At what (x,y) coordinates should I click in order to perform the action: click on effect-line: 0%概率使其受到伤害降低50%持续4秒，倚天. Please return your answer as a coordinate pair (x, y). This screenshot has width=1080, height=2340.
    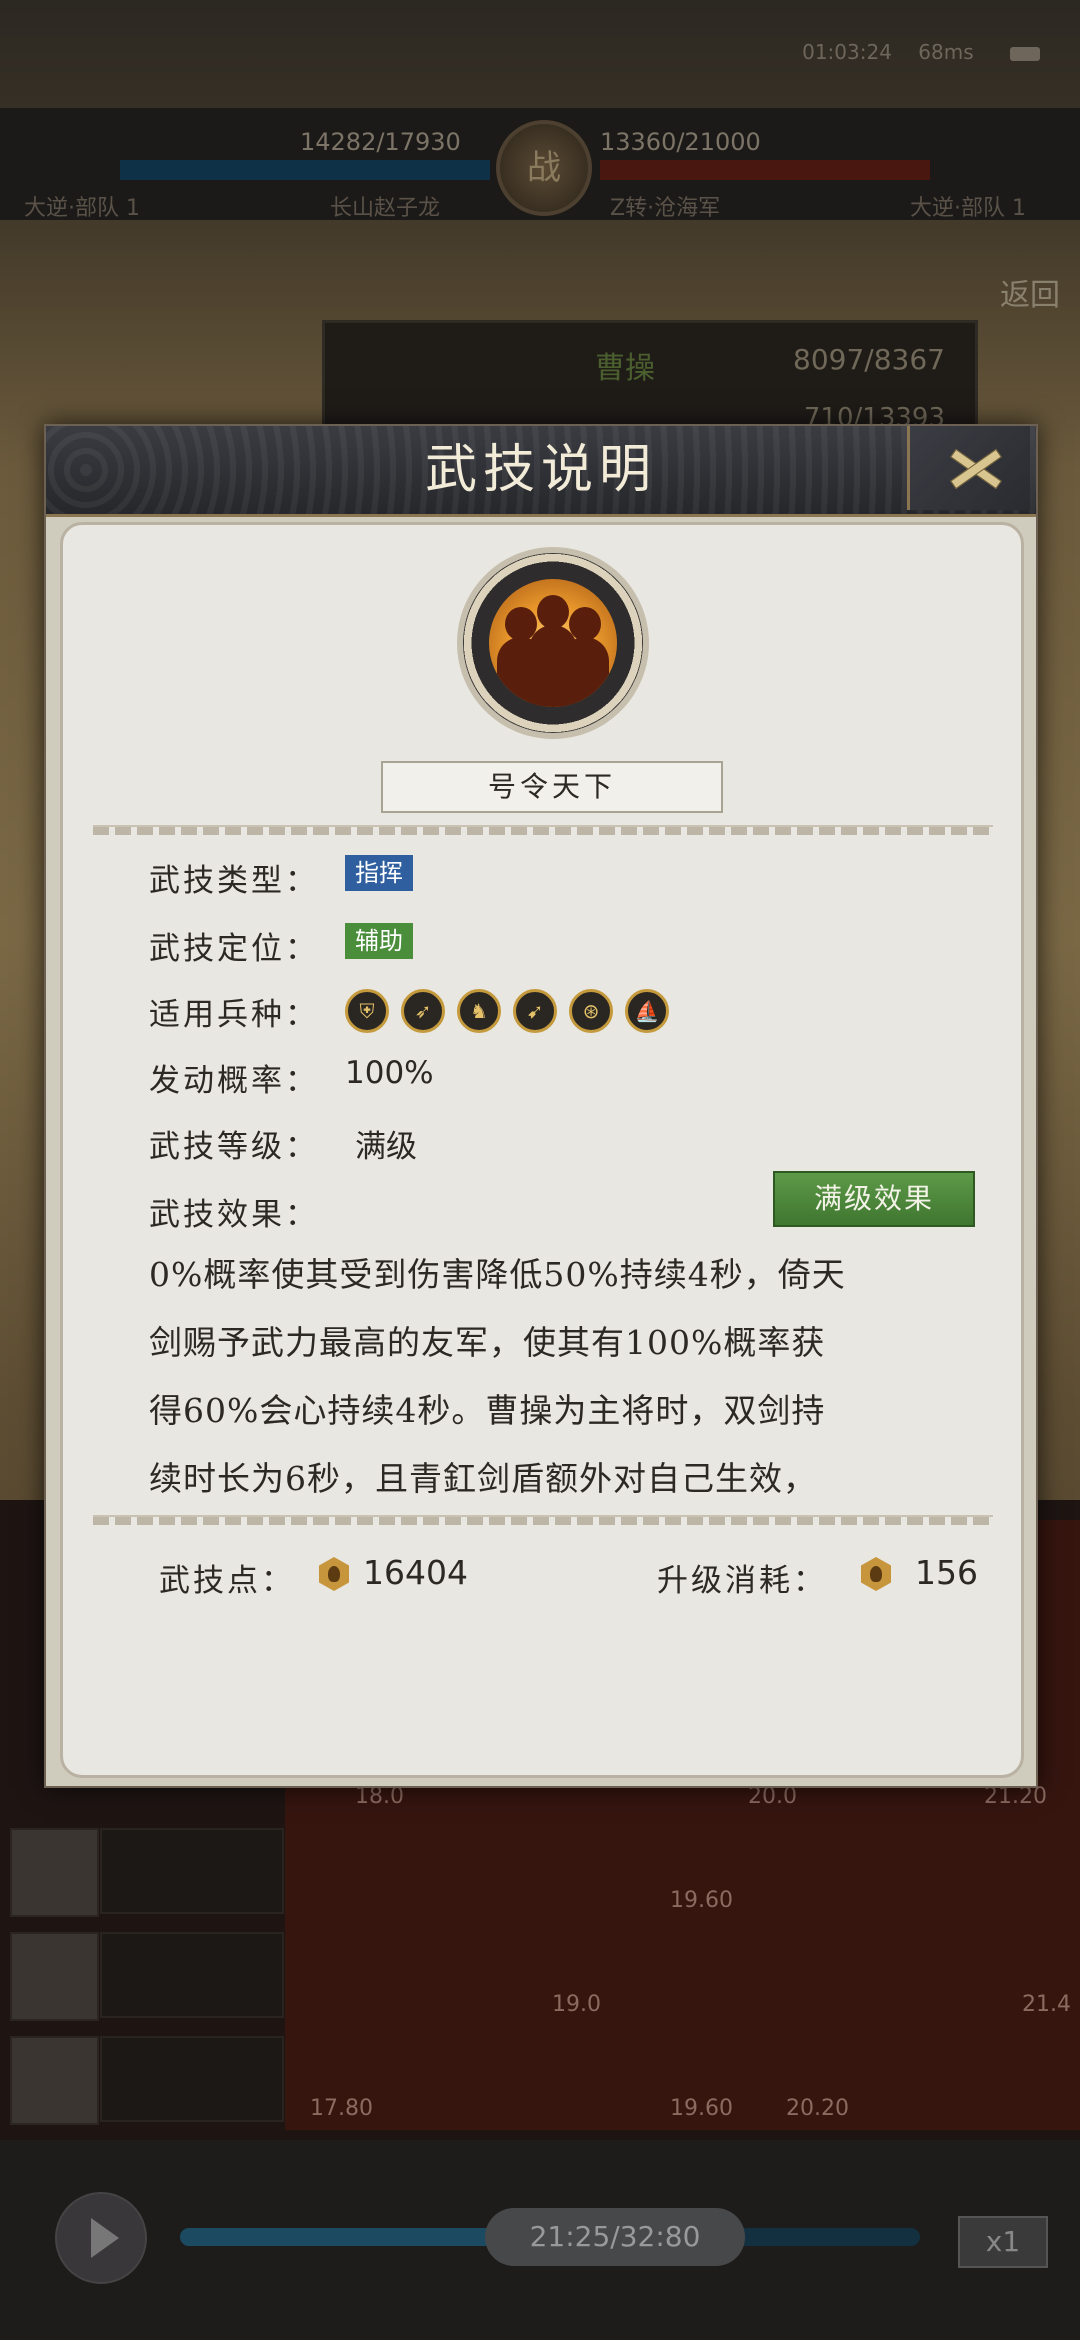
    Looking at the image, I should click on (497, 1274).